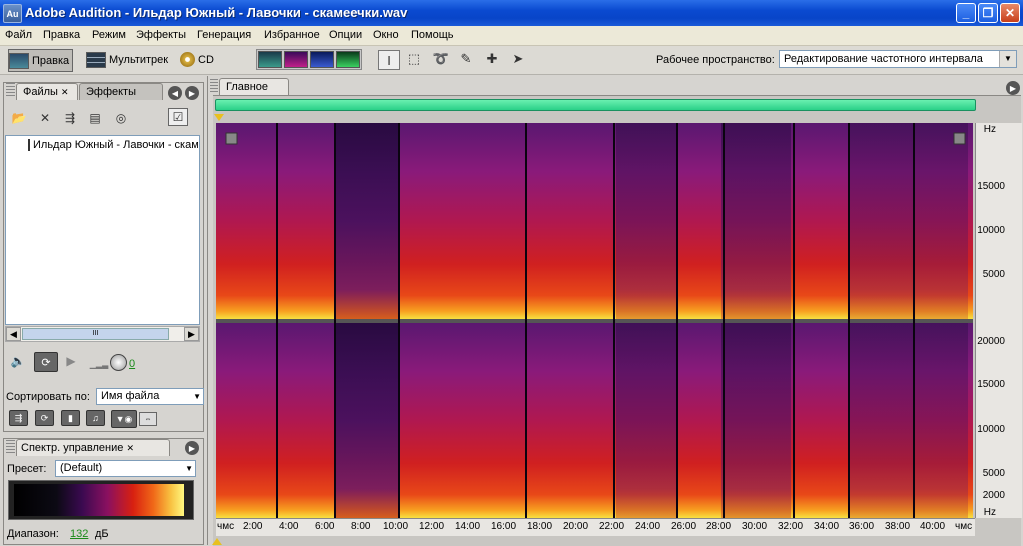 The height and width of the screenshot is (546, 1023). Describe the element at coordinates (254, 86) in the screenshot. I see `tab-main: Главное` at that location.